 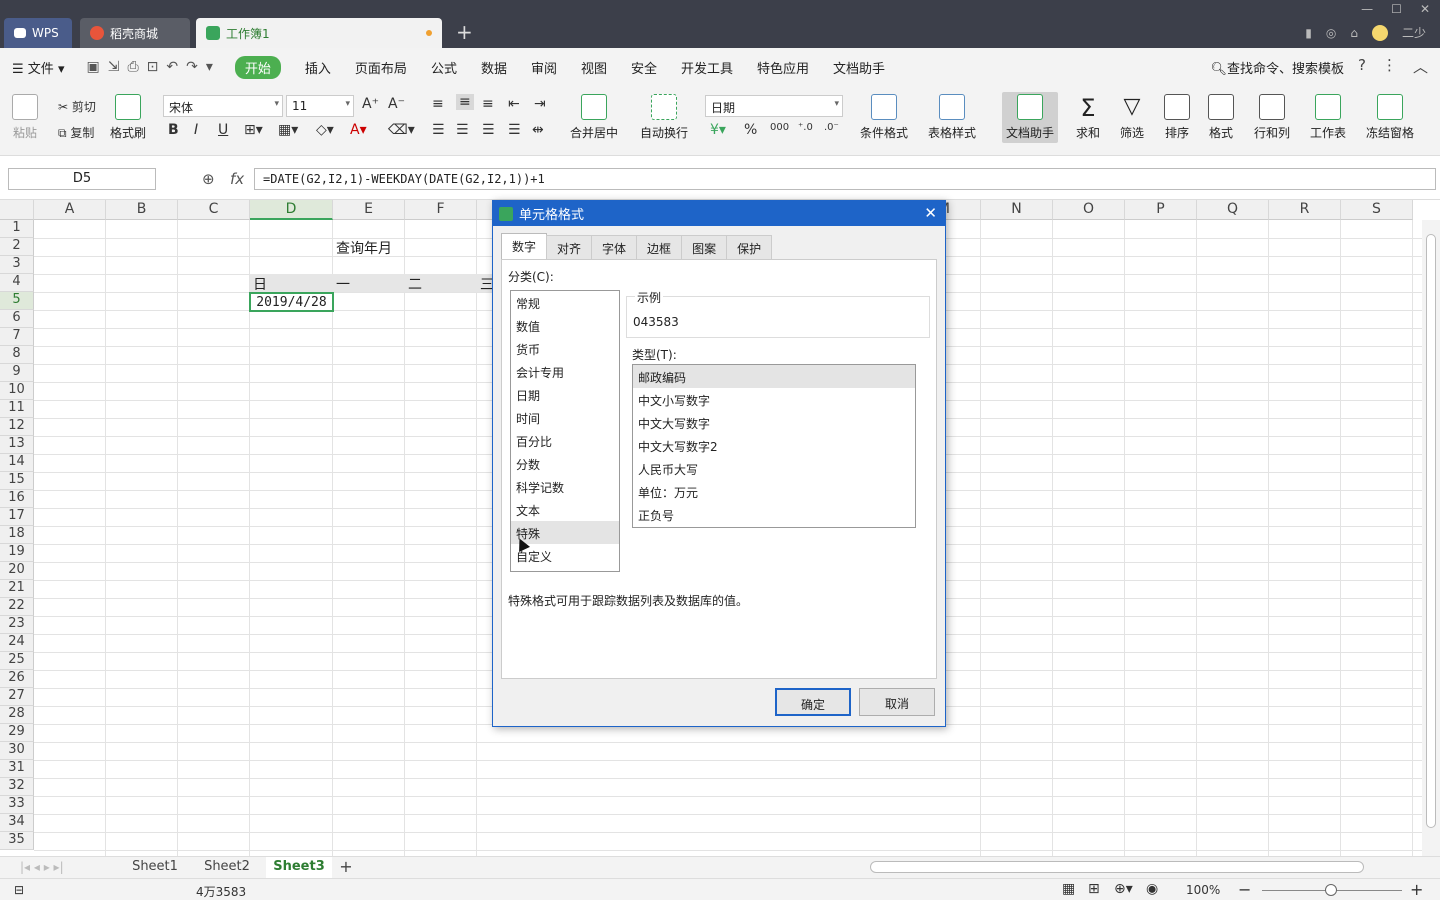 What do you see at coordinates (845, 179) in the screenshot?
I see `formula-input: =DATE(G2,I2,1)-WEEKDAY(DATE(G2,I2,1))+1` at bounding box center [845, 179].